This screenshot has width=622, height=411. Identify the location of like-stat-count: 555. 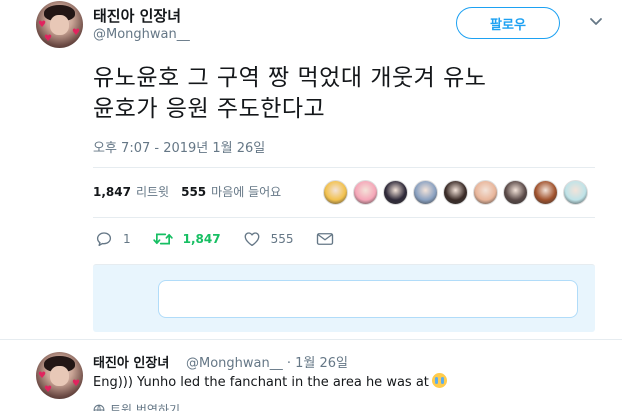
(194, 192).